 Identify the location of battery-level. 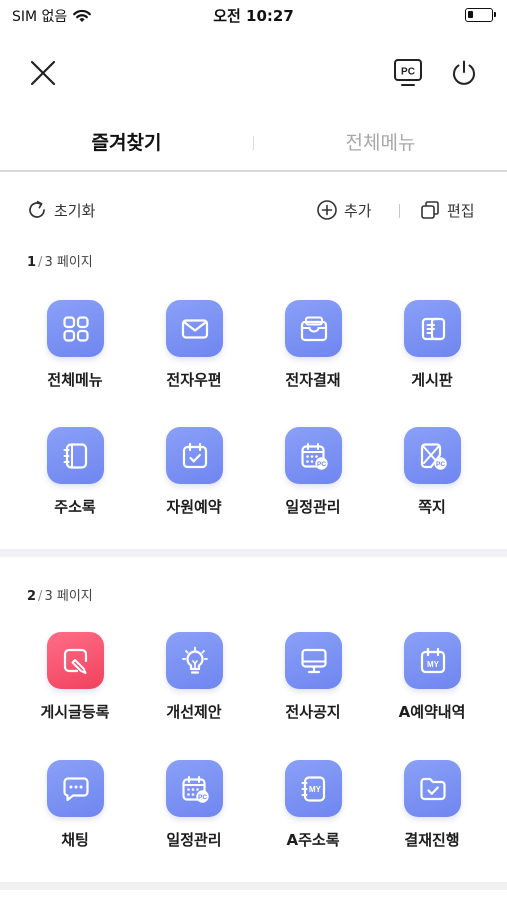
(470, 14).